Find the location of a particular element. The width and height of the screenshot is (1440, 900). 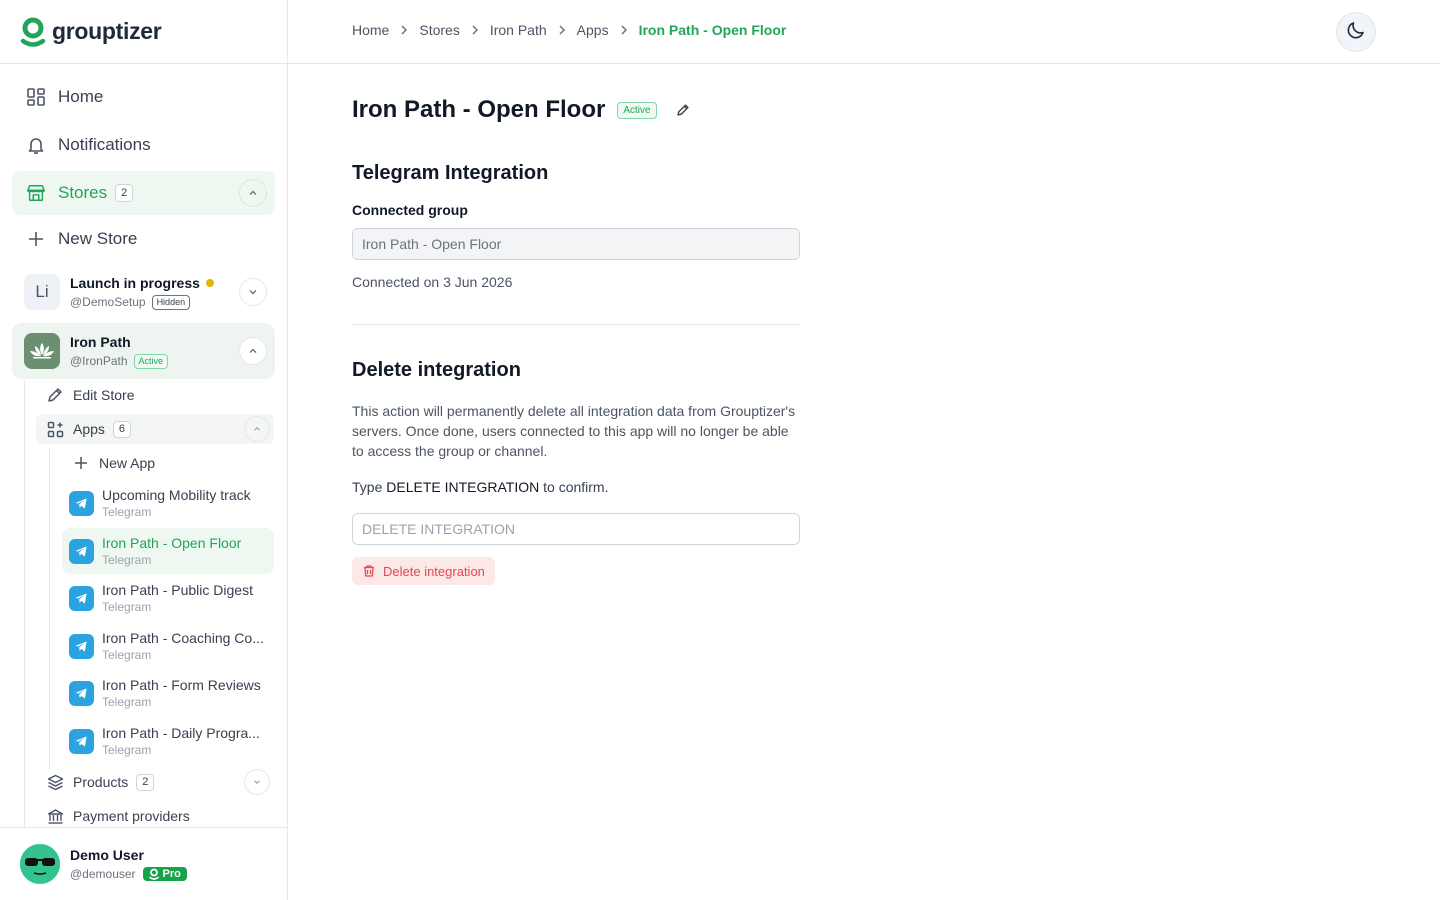

dashboard-icon is located at coordinates (36, 97).